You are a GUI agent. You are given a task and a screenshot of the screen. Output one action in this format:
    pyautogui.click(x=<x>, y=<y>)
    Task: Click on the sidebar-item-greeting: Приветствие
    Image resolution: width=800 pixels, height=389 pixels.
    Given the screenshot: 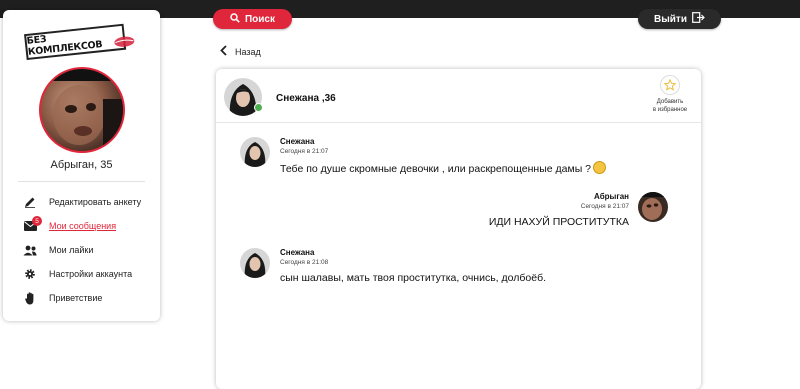 What is the action you would take?
    pyautogui.click(x=82, y=298)
    